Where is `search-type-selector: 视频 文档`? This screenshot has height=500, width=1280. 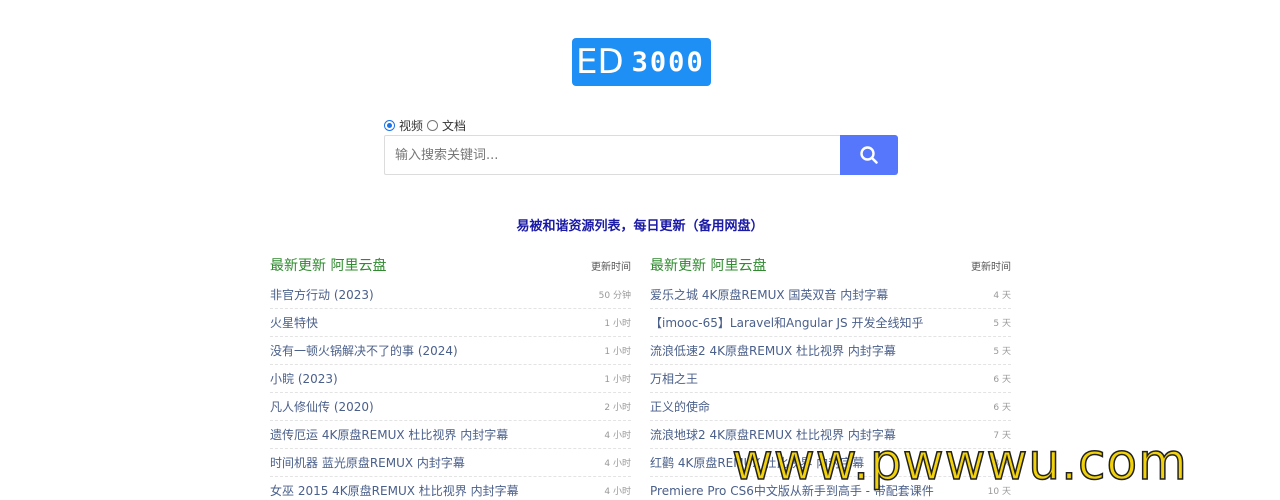 search-type-selector: 视频 文档 is located at coordinates (427, 125).